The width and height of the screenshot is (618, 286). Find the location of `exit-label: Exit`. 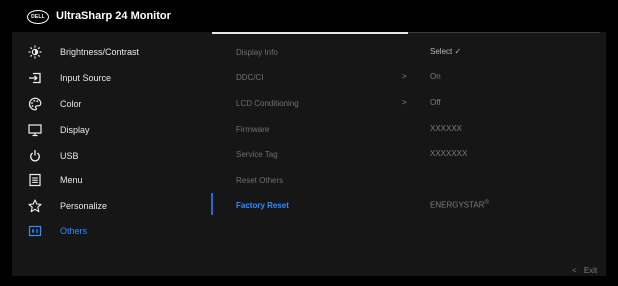

exit-label: Exit is located at coordinates (590, 270).